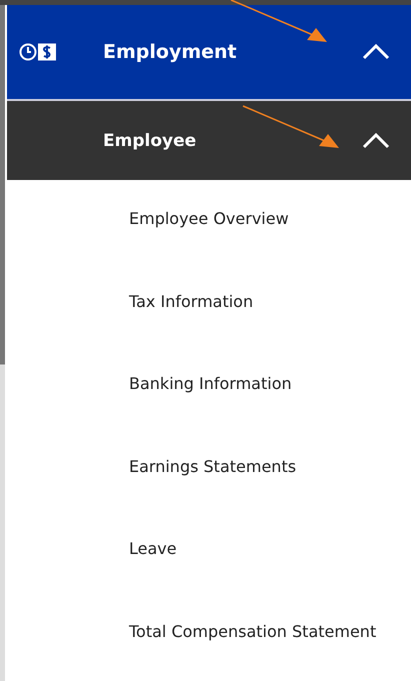 This screenshot has width=411, height=681. I want to click on menu-item: Total Compensation Statement, so click(209, 631).